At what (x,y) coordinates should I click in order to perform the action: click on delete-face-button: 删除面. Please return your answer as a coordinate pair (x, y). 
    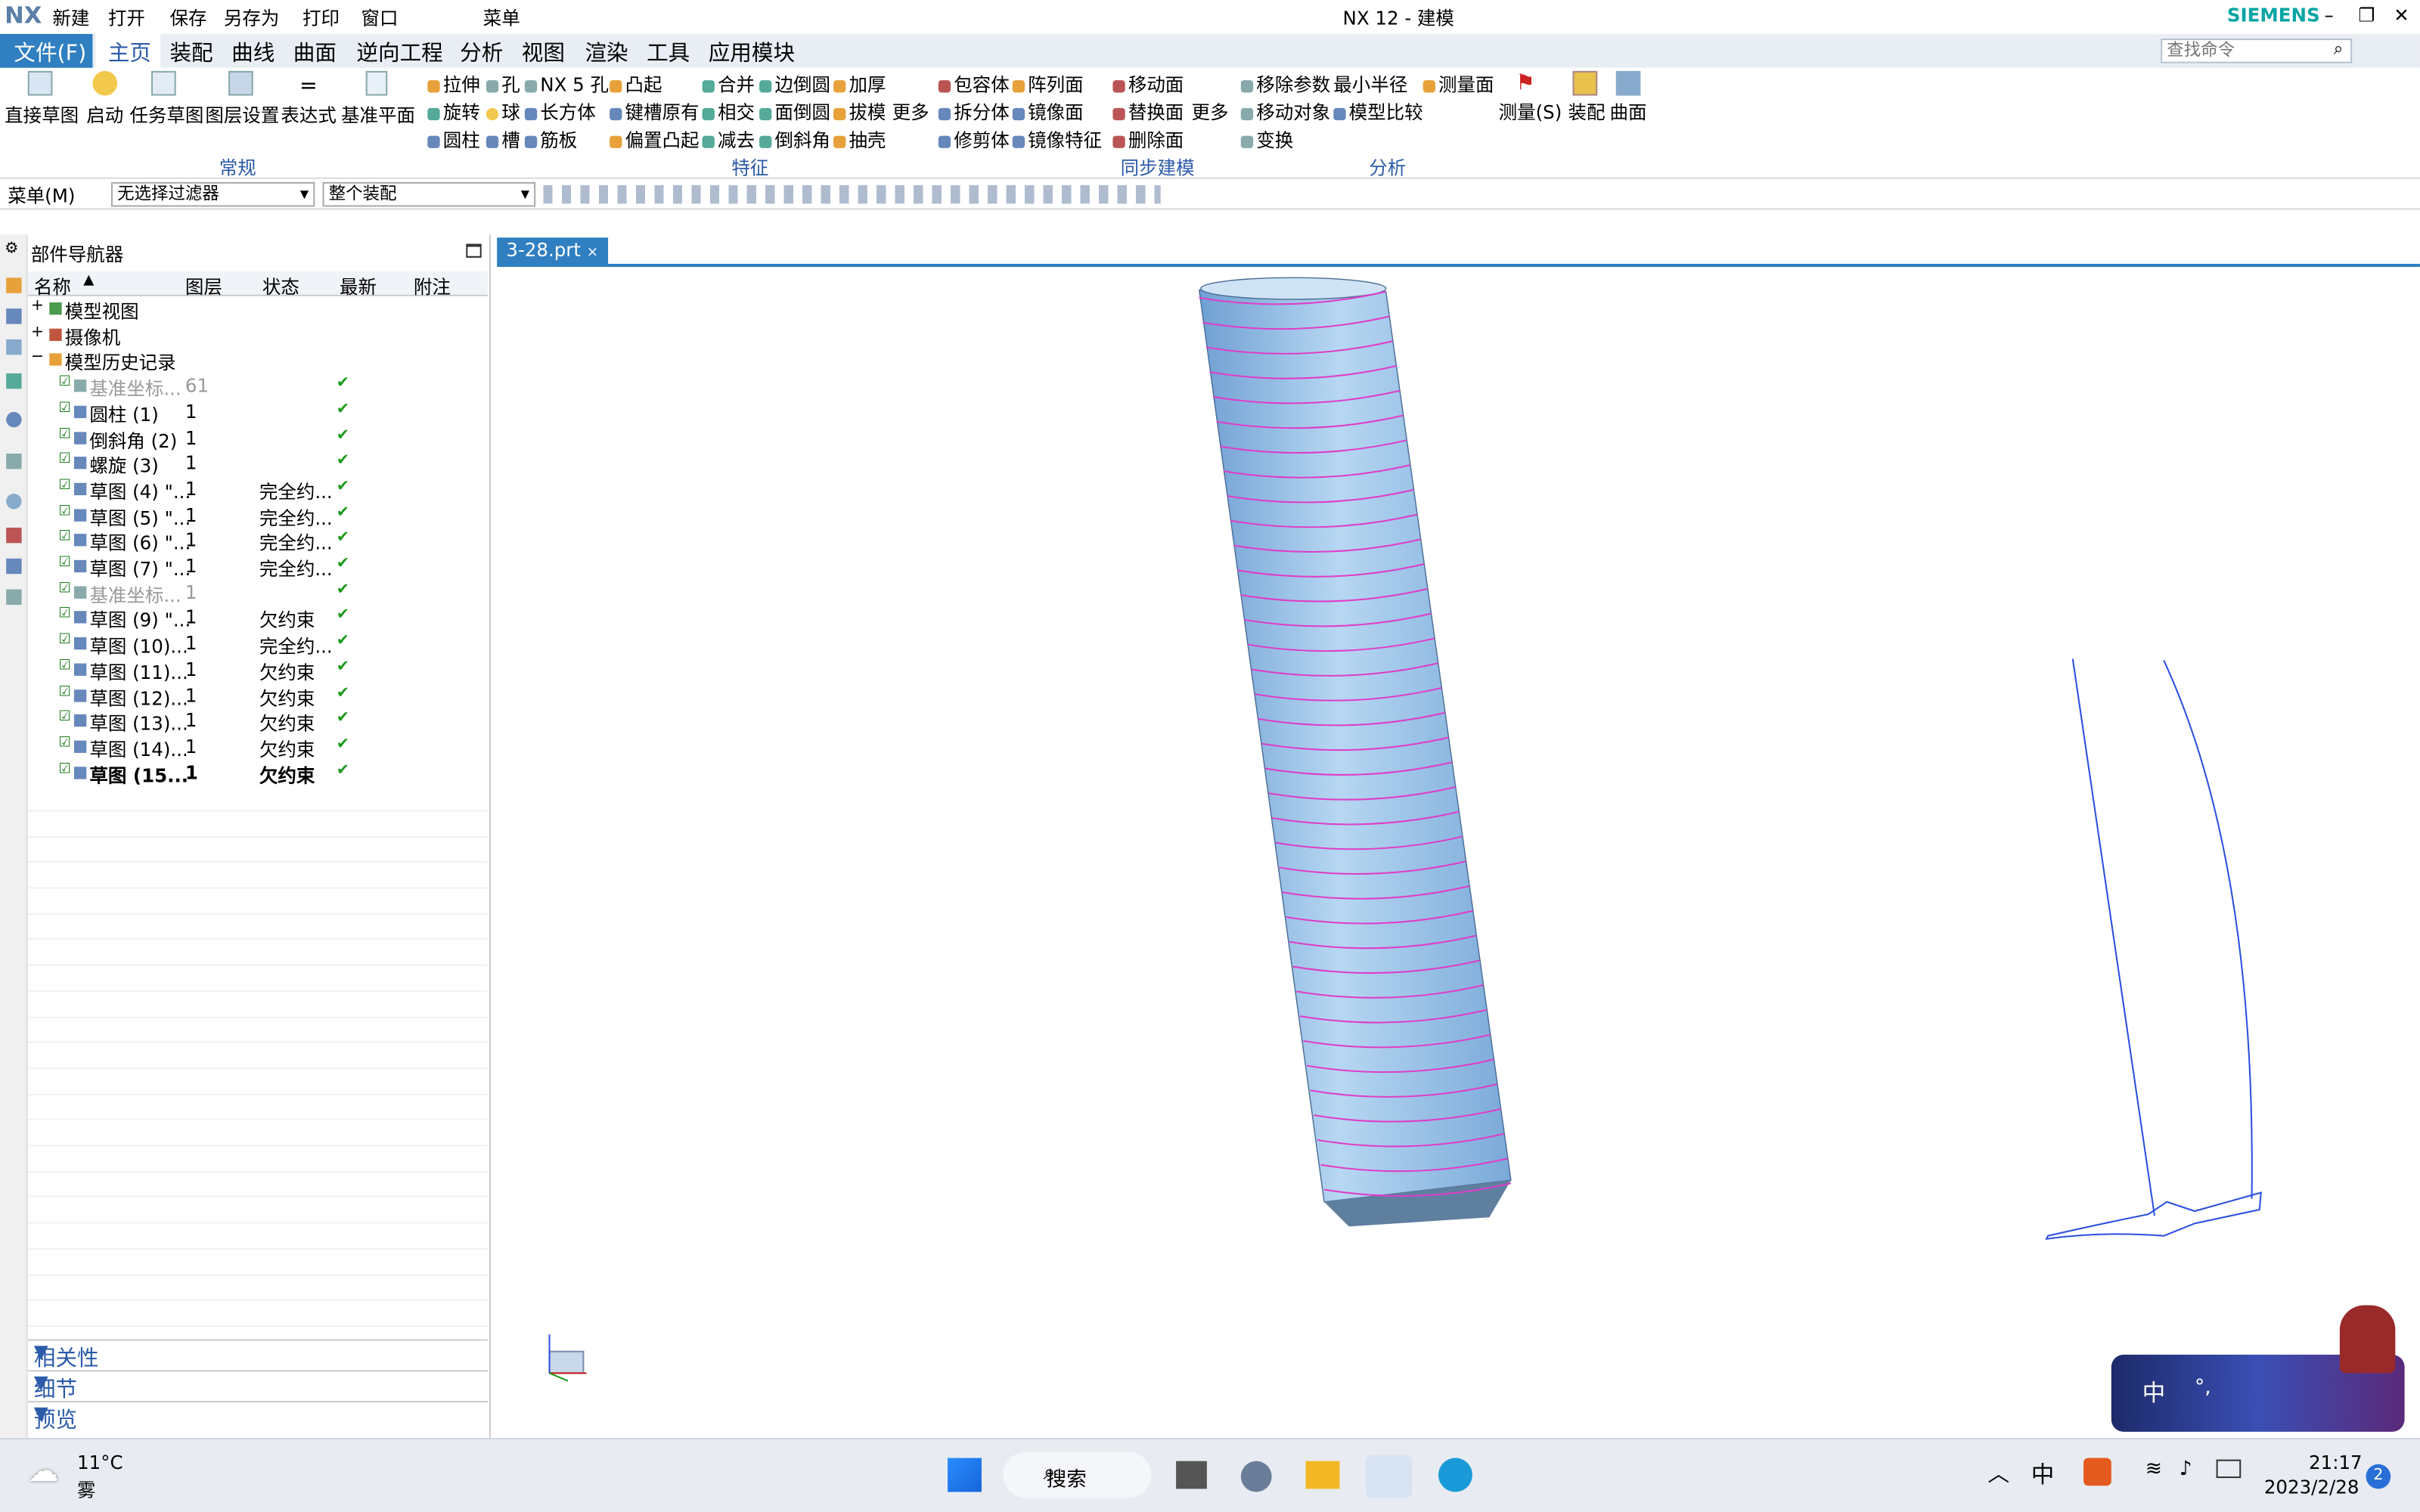
    Looking at the image, I should click on (1148, 139).